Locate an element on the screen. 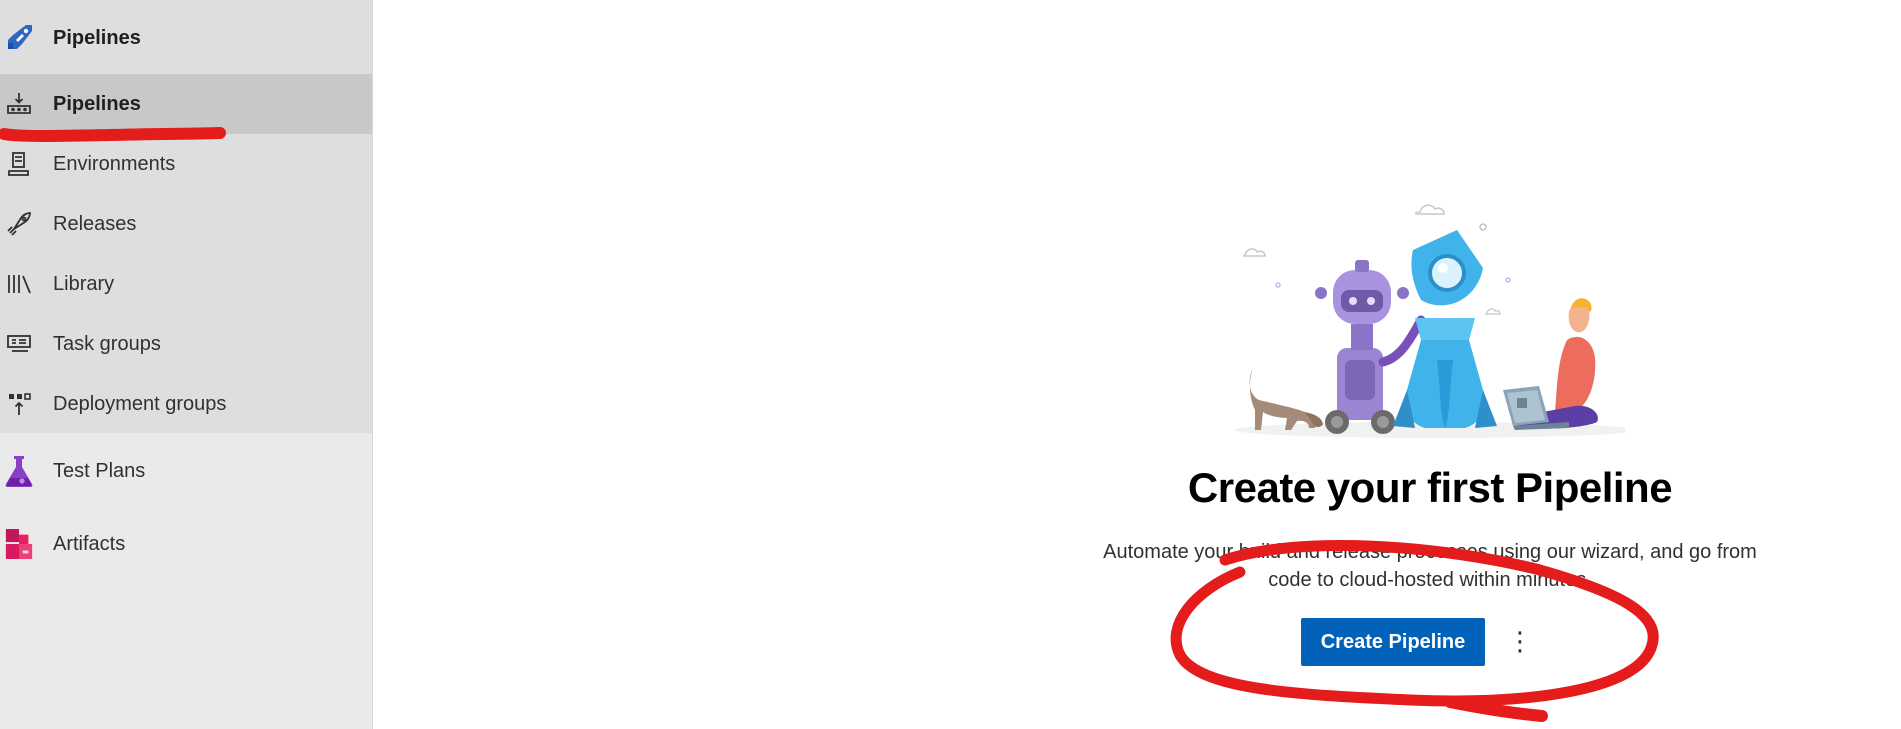  more-options-button: ⋮ is located at coordinates (1520, 642).